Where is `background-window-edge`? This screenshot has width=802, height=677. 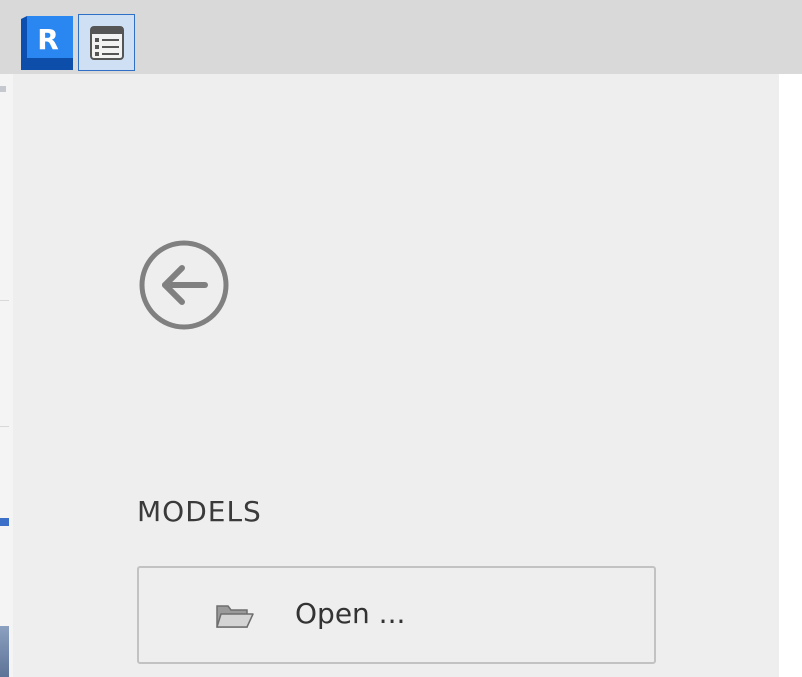
background-window-edge is located at coordinates (6, 375).